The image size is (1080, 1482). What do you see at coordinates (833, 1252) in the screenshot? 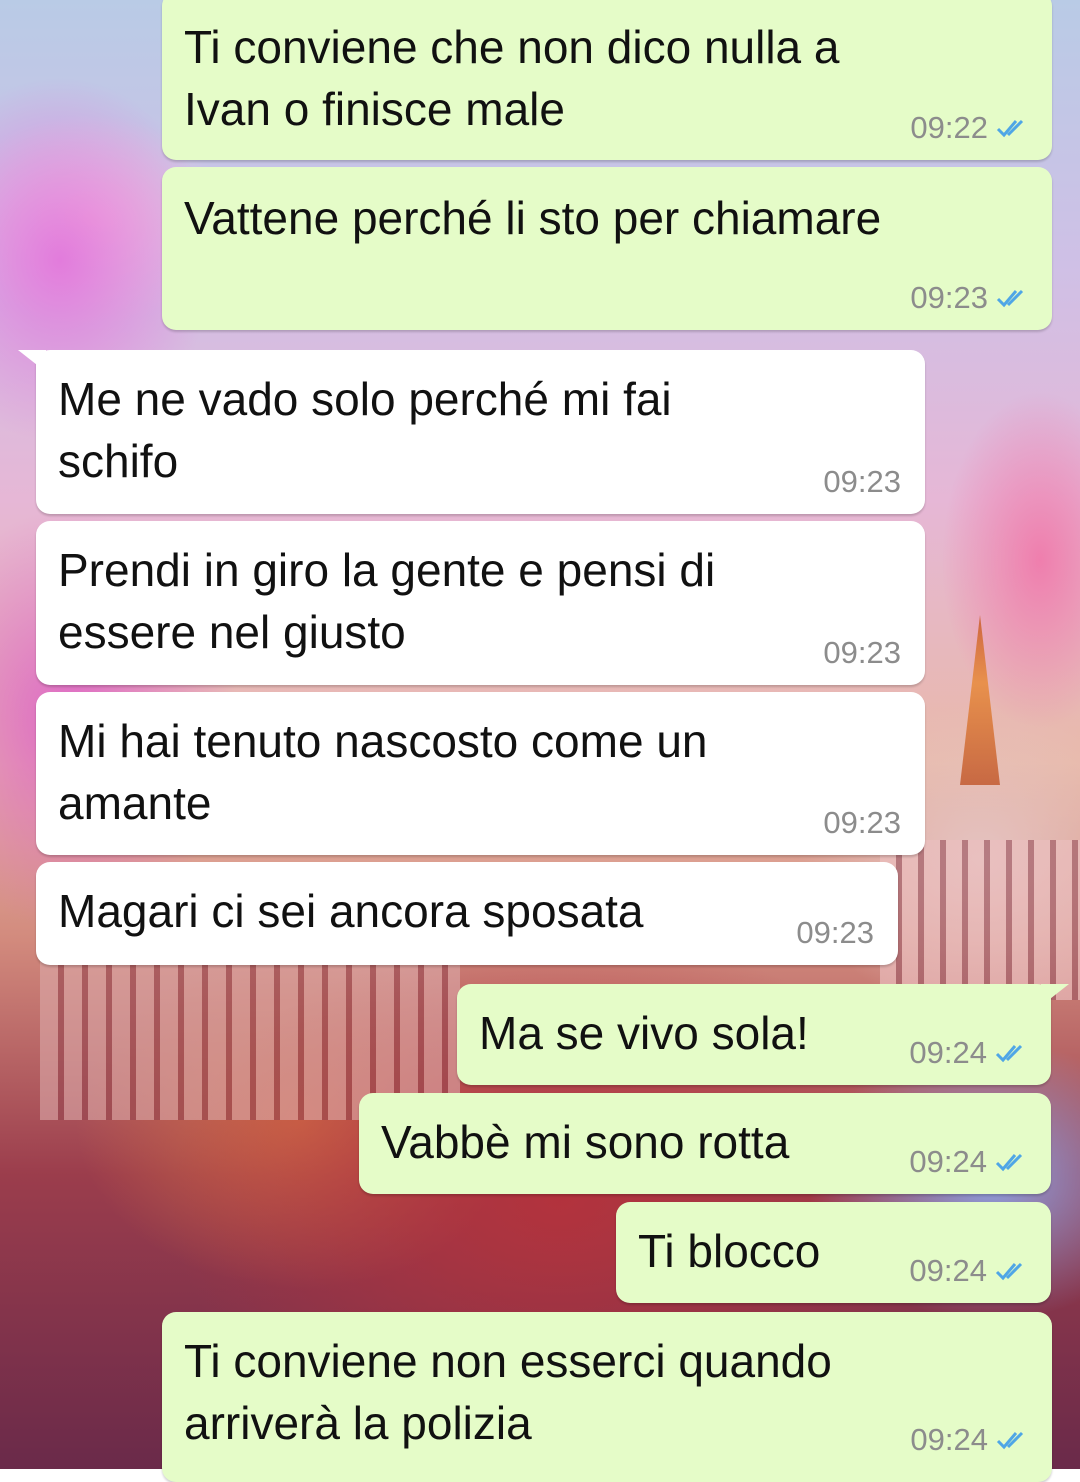
I see `message-bubble-outgoing: Ti blocco 09:24` at bounding box center [833, 1252].